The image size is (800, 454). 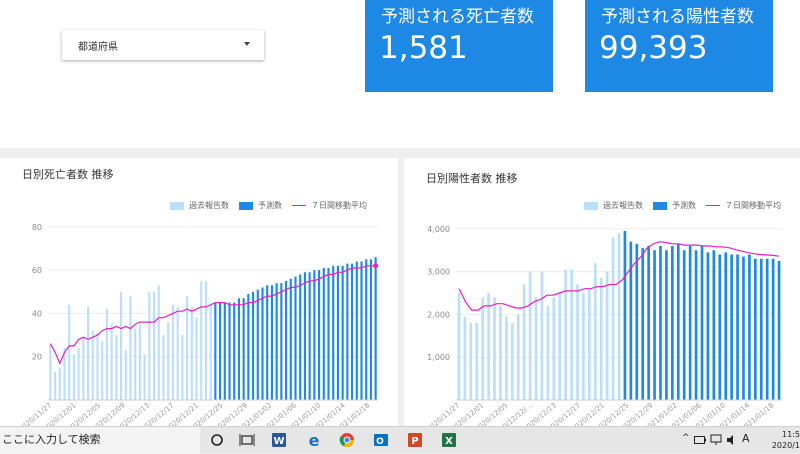 I want to click on chevron-down-icon, so click(x=247, y=44).